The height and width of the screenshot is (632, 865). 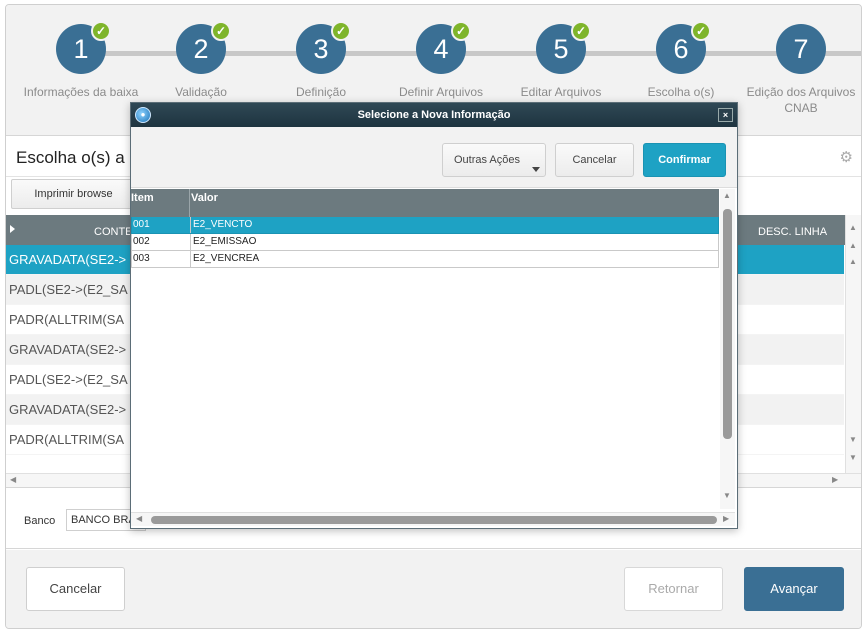 I want to click on dialog-cancel-button: Cancelar, so click(x=594, y=160).